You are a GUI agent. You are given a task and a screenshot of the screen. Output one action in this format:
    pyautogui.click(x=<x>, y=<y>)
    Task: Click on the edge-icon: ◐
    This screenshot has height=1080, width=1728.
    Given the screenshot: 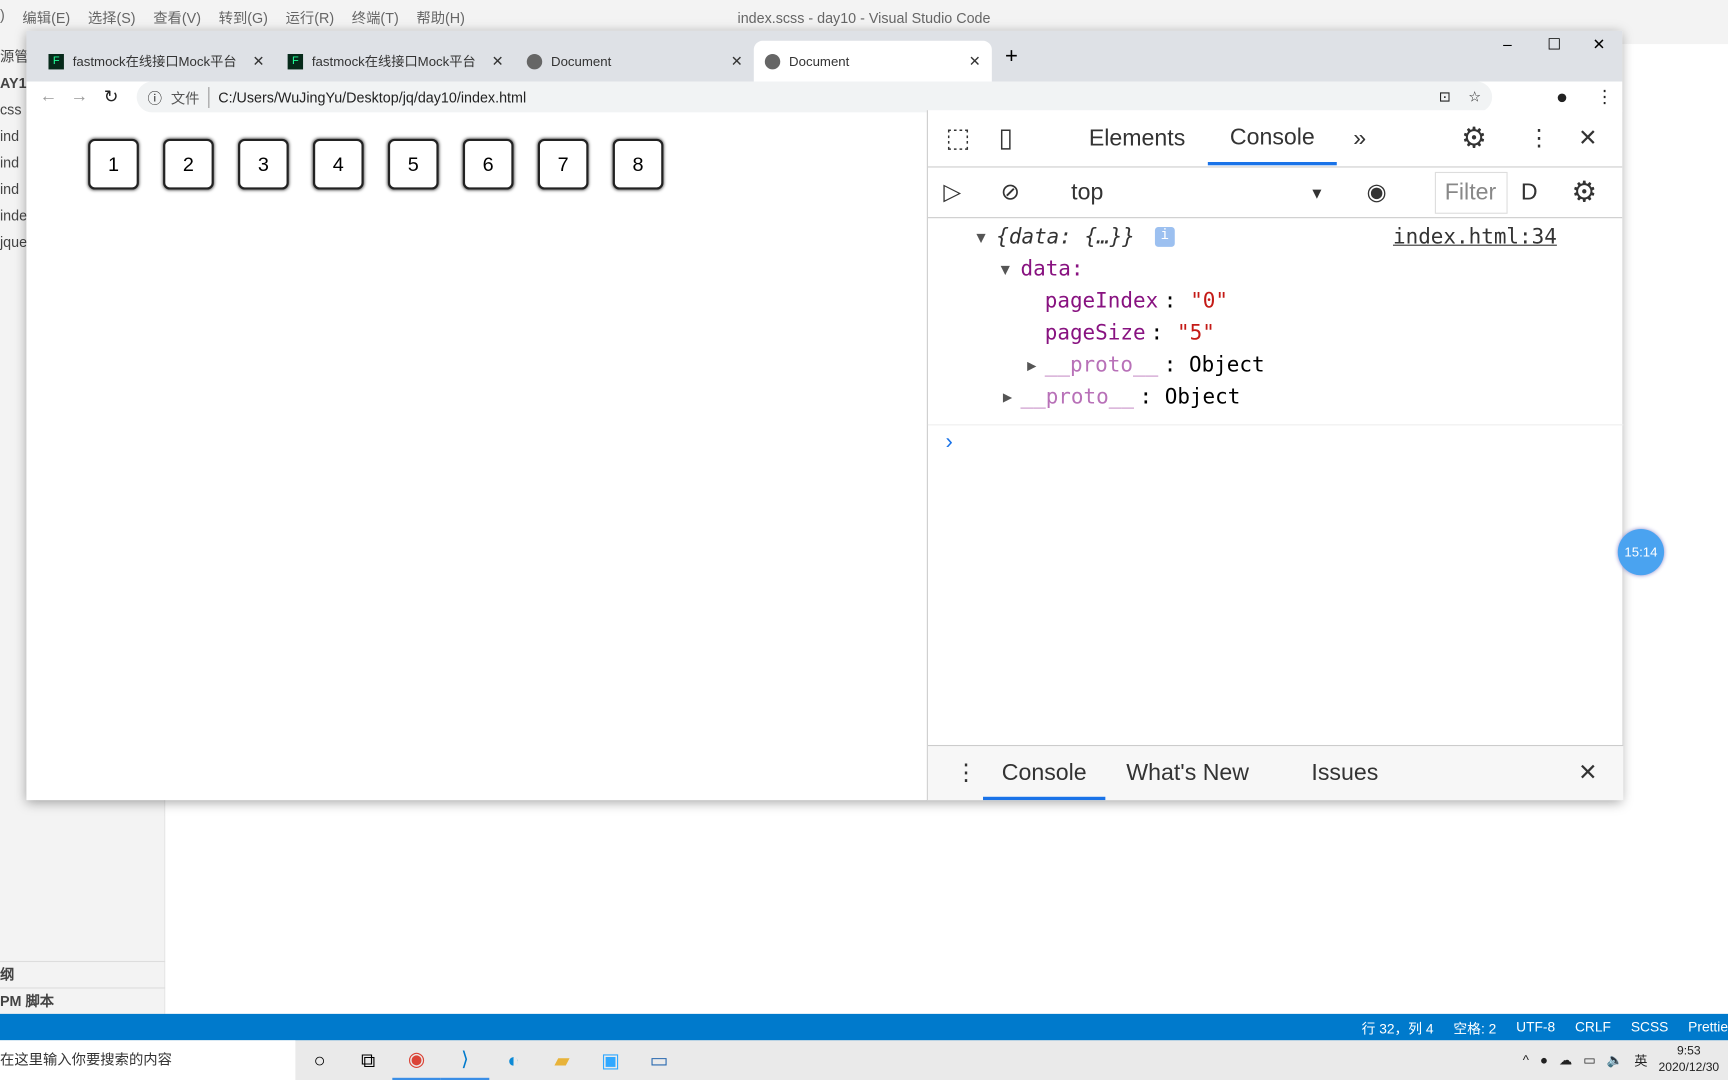 What is the action you would take?
    pyautogui.click(x=513, y=1060)
    